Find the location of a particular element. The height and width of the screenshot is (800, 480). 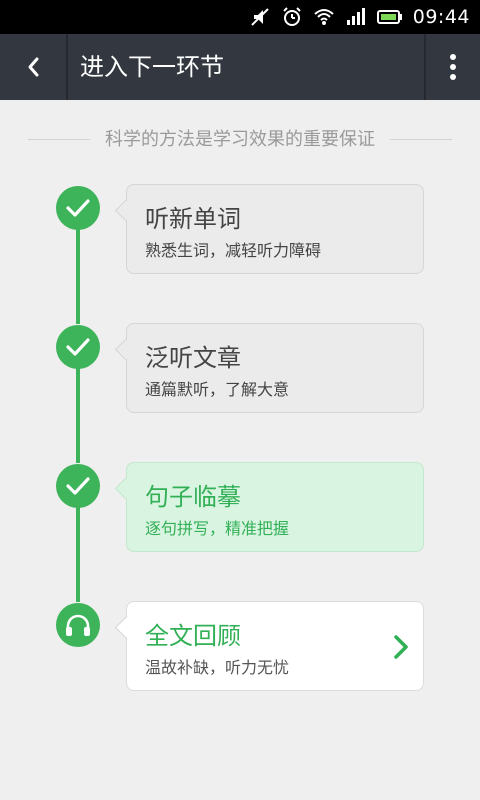

signal-icon is located at coordinates (356, 17).